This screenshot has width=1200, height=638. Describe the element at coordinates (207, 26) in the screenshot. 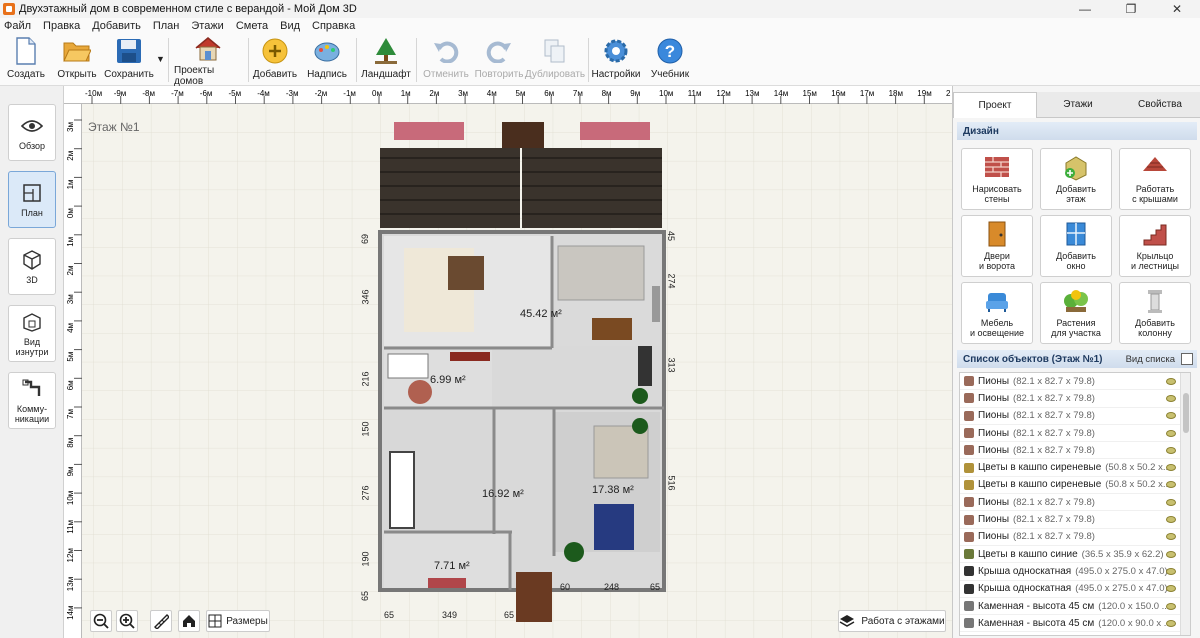

I see `menu-floors: Этажи` at that location.